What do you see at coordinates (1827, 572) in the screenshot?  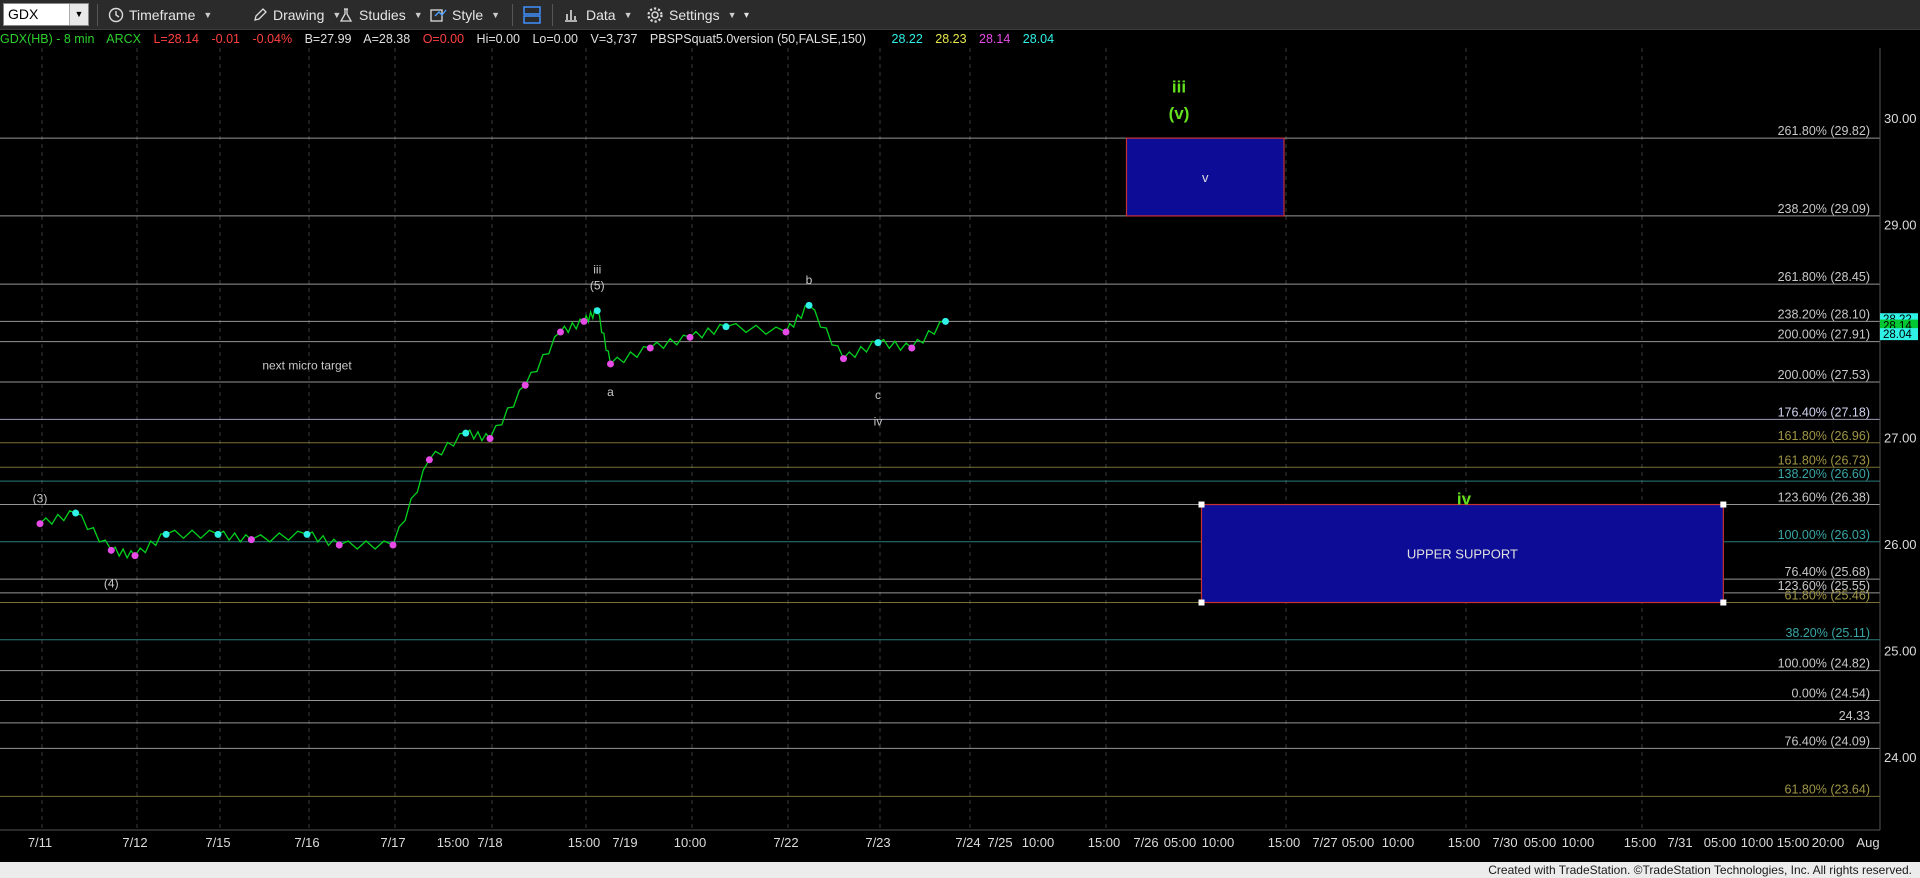 I see `fib-label: 76.40% (25.68)` at bounding box center [1827, 572].